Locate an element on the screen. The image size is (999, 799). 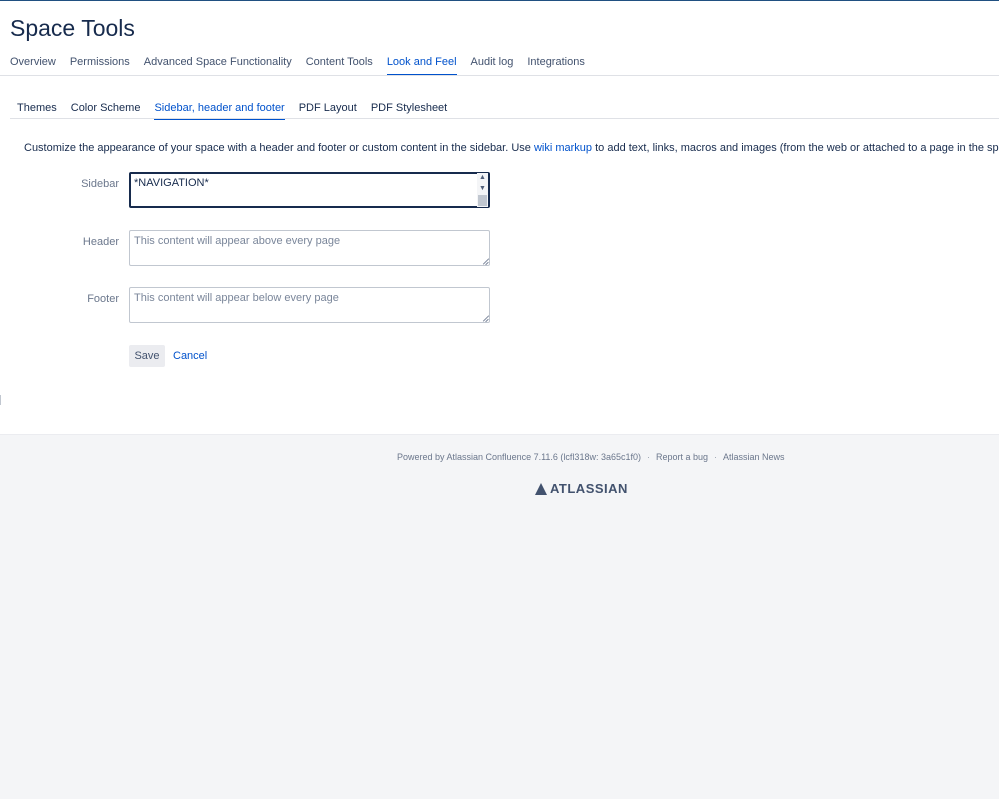
footer-label: Footer is located at coordinates (103, 299).